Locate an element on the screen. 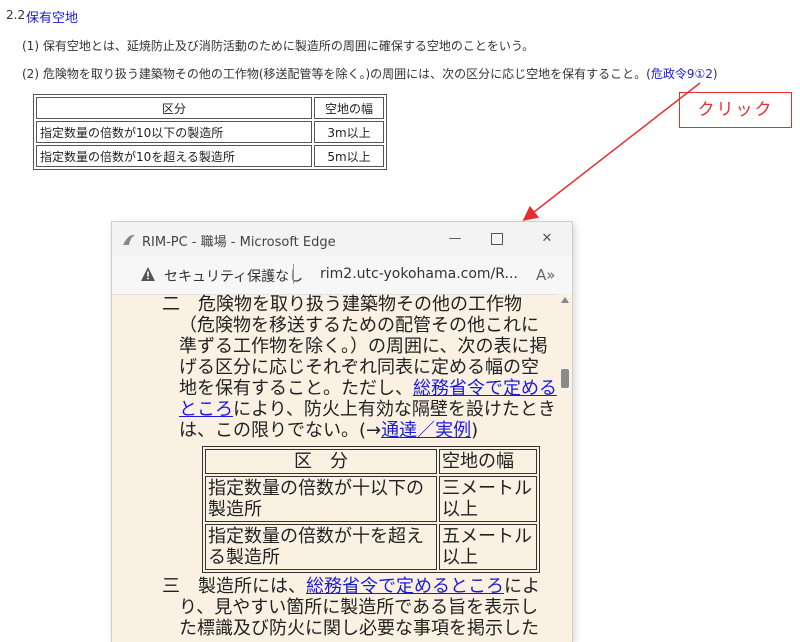  address-separator is located at coordinates (293, 274).